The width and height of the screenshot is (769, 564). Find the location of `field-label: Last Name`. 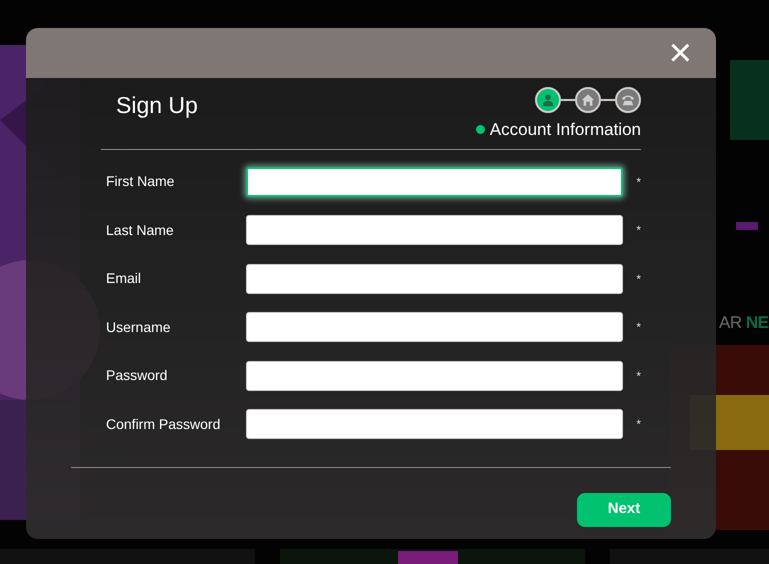

field-label: Last Name is located at coordinates (140, 230).